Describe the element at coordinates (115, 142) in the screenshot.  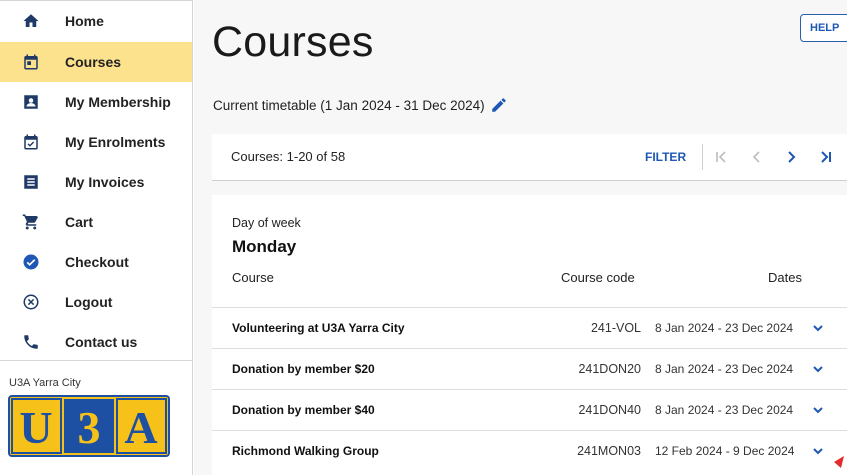
I see `sidebar-item-label: My Enrolments` at that location.